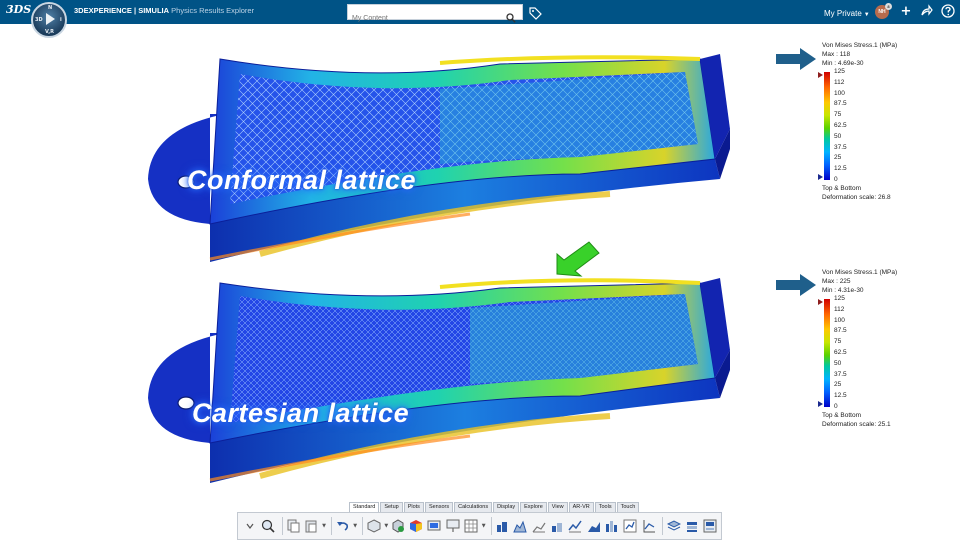 The image size is (960, 540). What do you see at coordinates (836, 54) in the screenshot?
I see `legend-max: Max : 118` at bounding box center [836, 54].